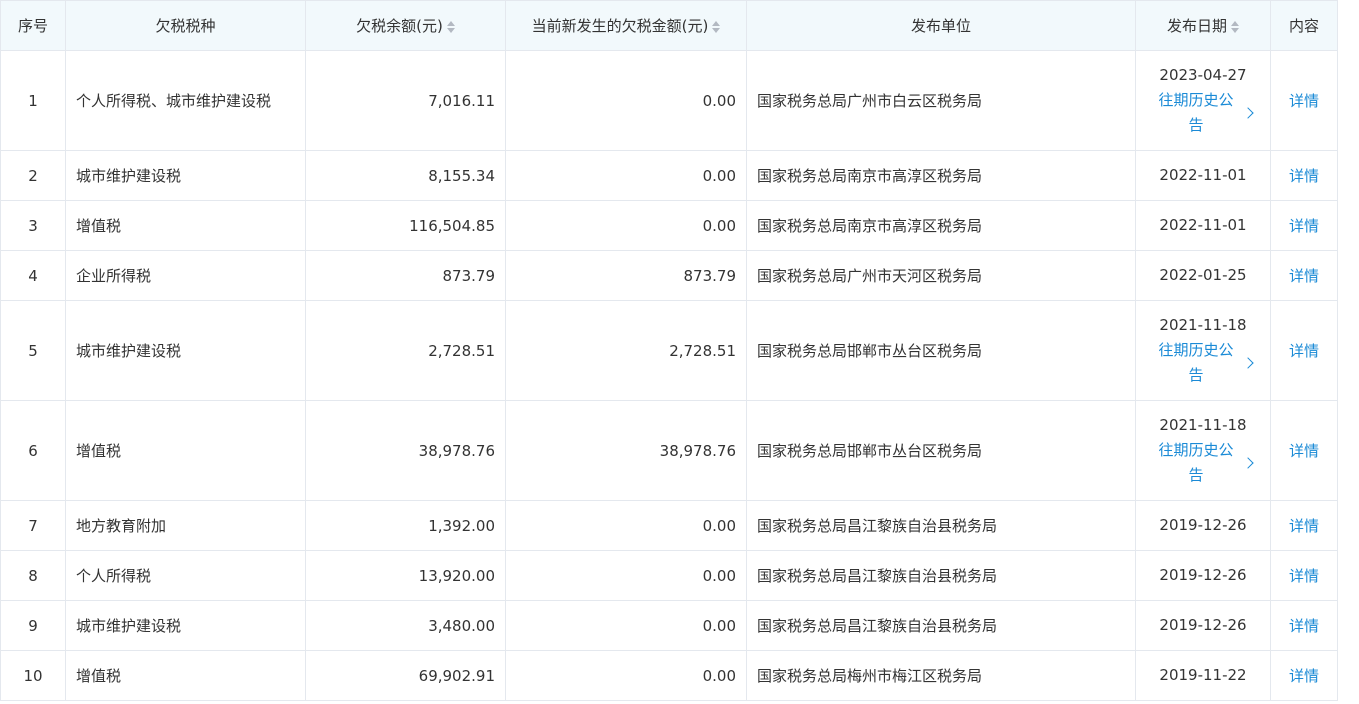 The image size is (1359, 704). Describe the element at coordinates (33, 625) in the screenshot. I see `cell-index: 9` at that location.